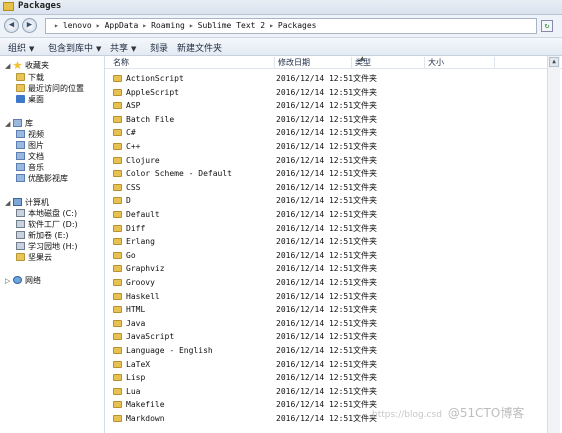 The width and height of the screenshot is (562, 433). Describe the element at coordinates (29, 25) in the screenshot. I see `forward-button: ▶` at that location.